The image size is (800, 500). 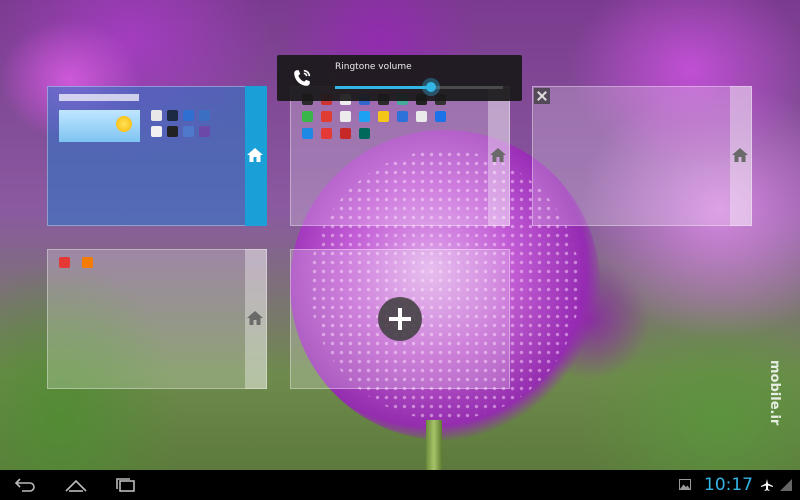 What do you see at coordinates (786, 485) in the screenshot?
I see `signal-icon` at bounding box center [786, 485].